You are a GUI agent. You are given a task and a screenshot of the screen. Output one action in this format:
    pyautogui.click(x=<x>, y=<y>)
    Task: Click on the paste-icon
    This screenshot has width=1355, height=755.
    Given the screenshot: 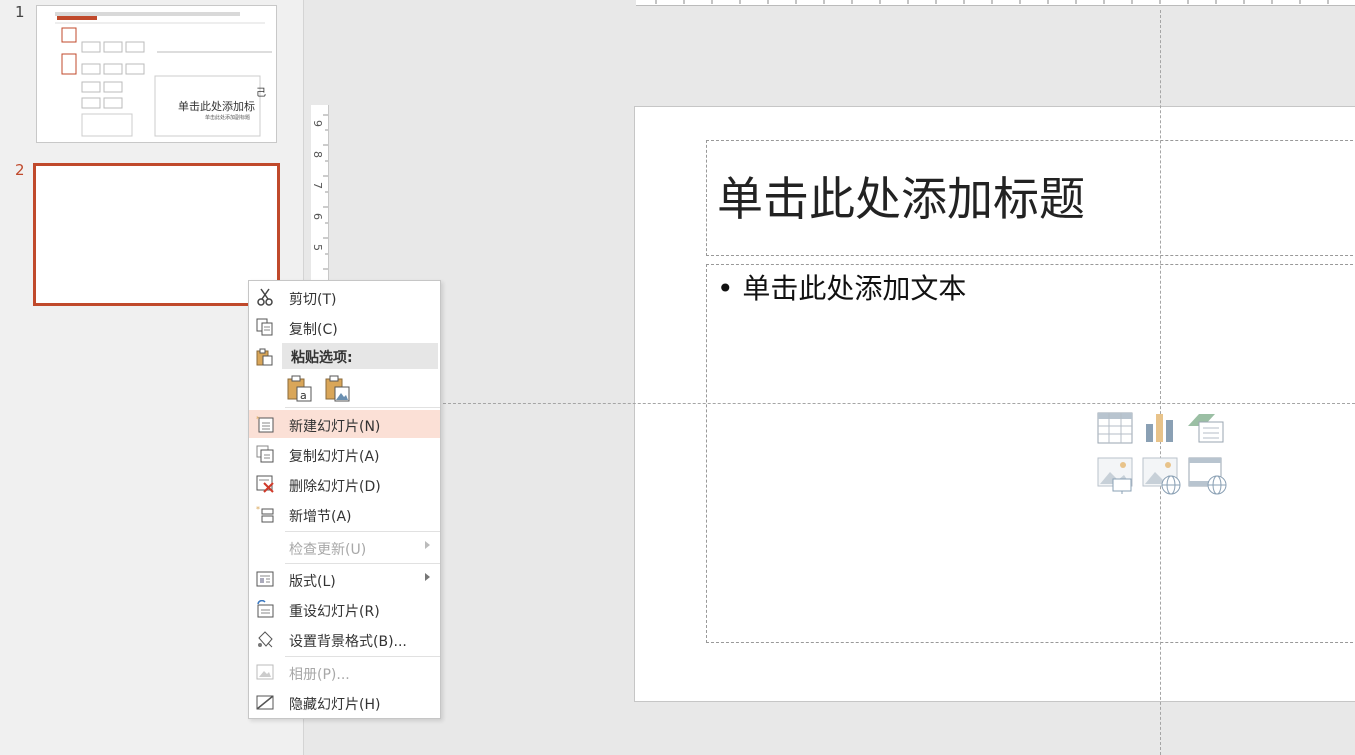 What is the action you would take?
    pyautogui.click(x=264, y=357)
    